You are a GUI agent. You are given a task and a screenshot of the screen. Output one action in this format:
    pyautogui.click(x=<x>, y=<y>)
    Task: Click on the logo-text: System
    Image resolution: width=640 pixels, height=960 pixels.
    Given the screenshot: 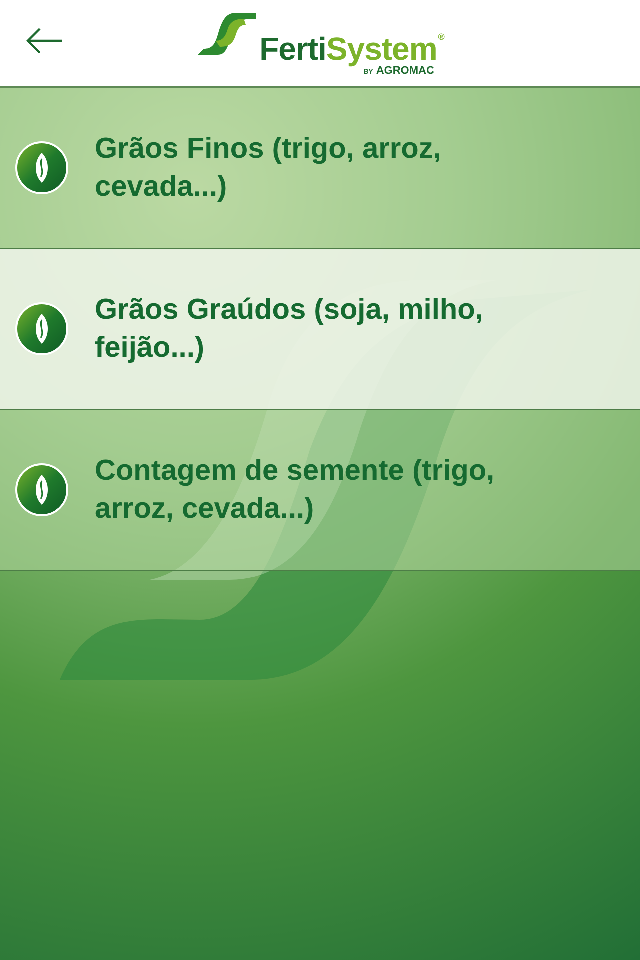 What is the action you would take?
    pyautogui.click(x=382, y=49)
    